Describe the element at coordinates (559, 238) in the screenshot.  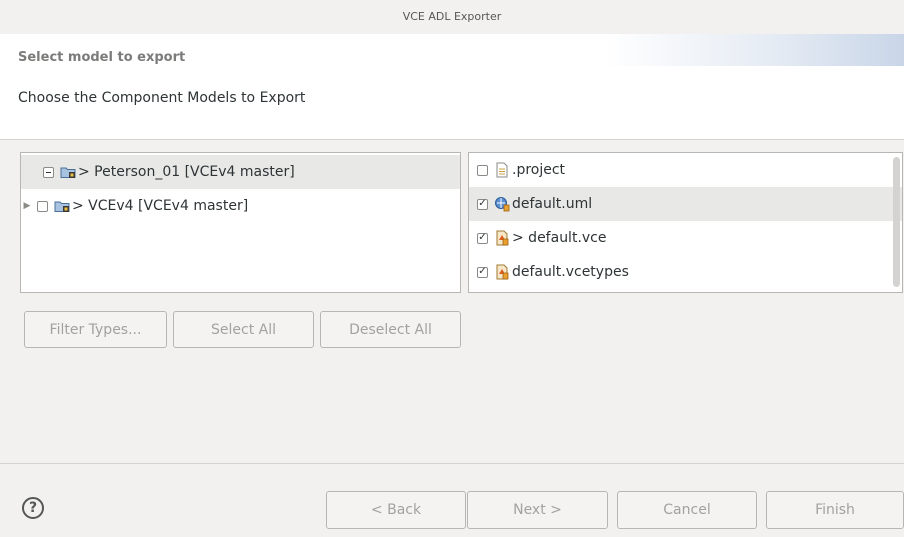
I see `file-item-label: > default.vce` at that location.